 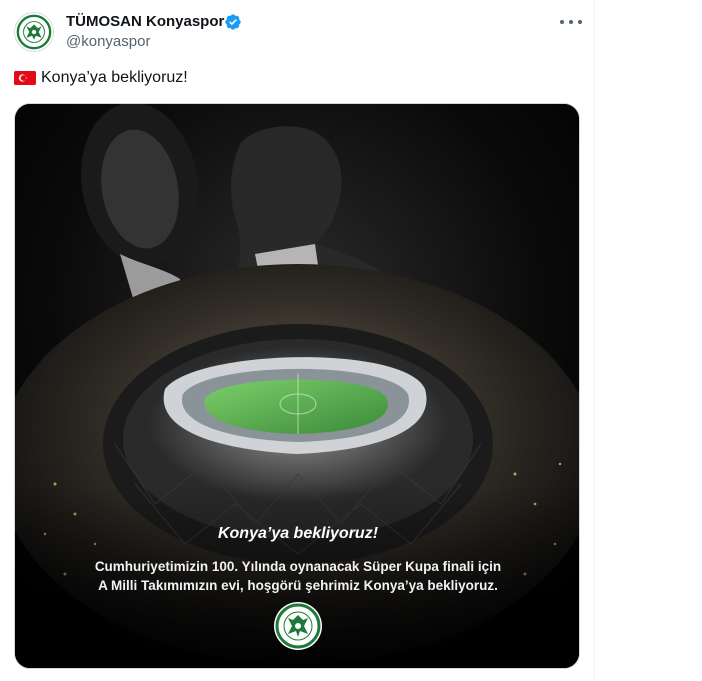 I want to click on poster-headline: Konya’ya bekliyoruz!, so click(x=298, y=533).